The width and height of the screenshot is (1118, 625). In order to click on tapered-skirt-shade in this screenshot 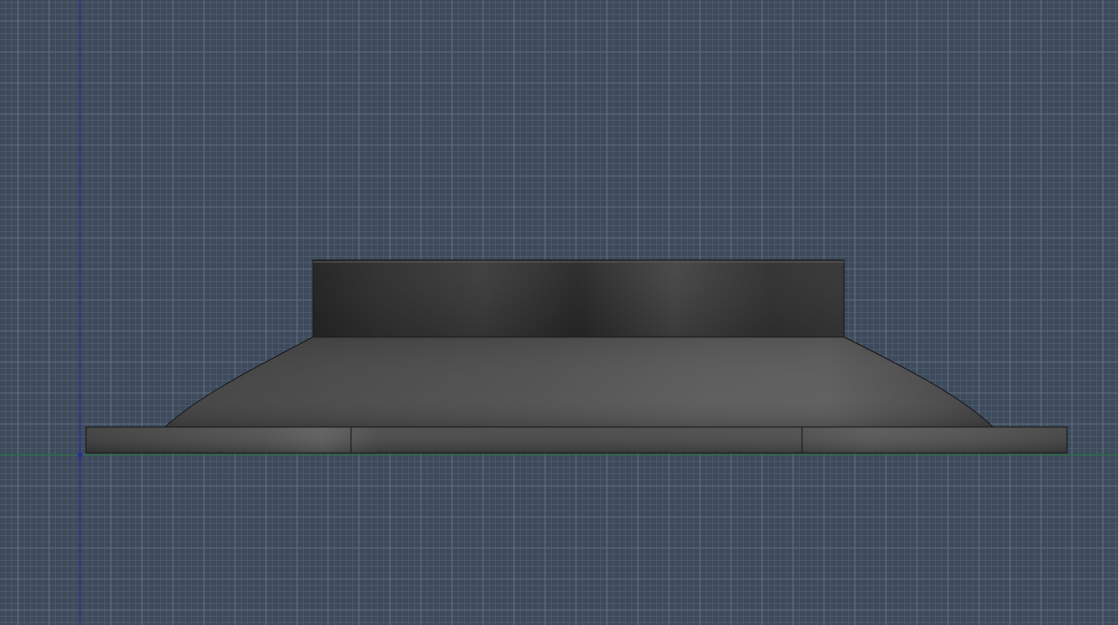, I will do `click(579, 382)`.